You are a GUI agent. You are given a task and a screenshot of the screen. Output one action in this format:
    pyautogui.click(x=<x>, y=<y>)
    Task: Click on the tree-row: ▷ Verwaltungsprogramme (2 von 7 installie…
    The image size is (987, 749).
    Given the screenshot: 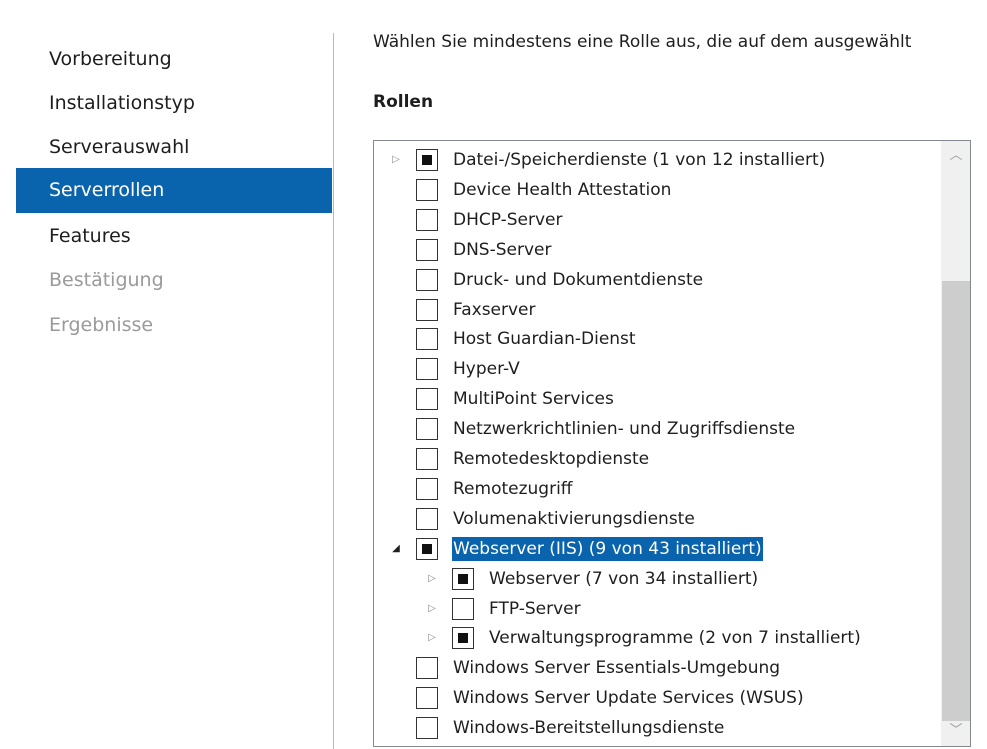 What is the action you would take?
    pyautogui.click(x=657, y=638)
    